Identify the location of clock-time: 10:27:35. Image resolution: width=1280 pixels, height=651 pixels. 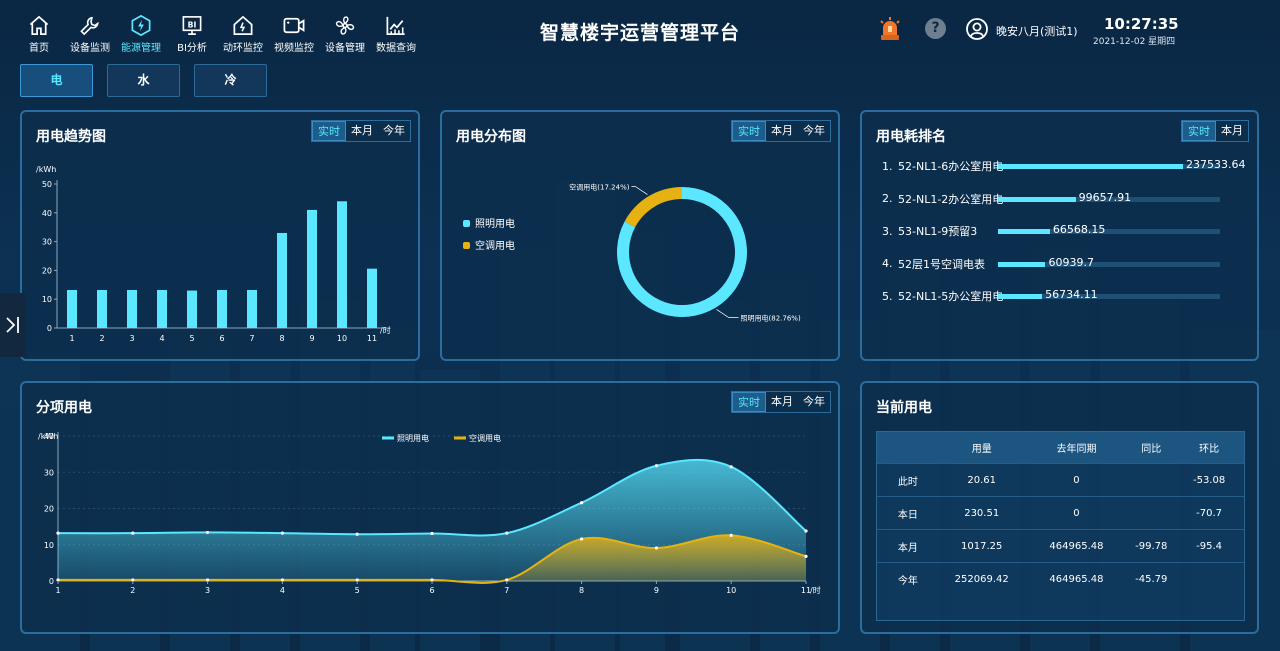
(1141, 24).